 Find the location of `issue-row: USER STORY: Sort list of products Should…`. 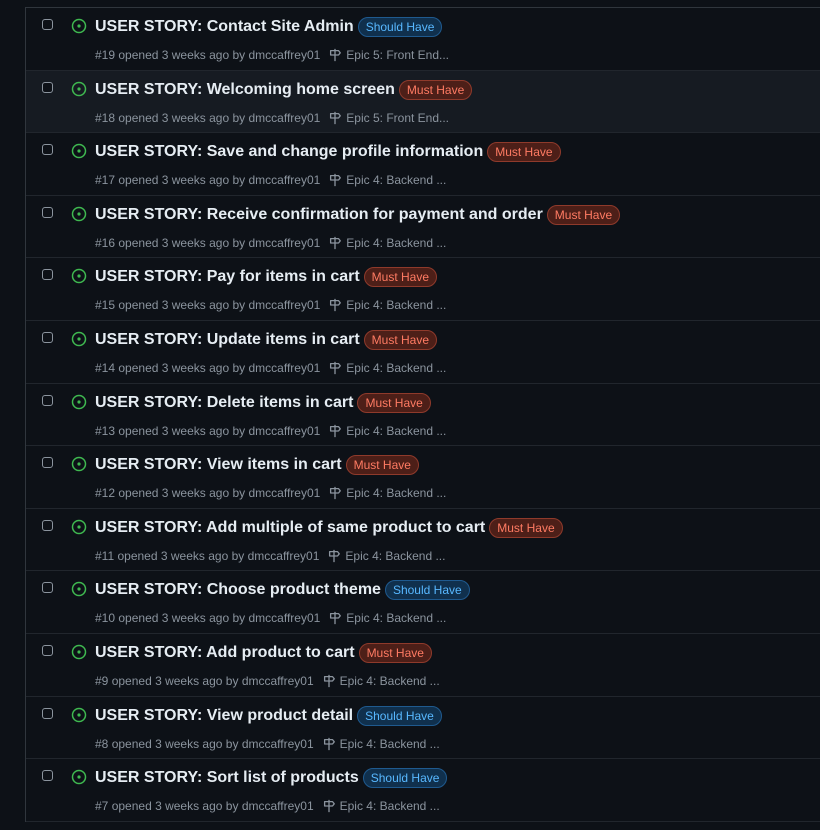

issue-row: USER STORY: Sort list of products Should… is located at coordinates (423, 790).